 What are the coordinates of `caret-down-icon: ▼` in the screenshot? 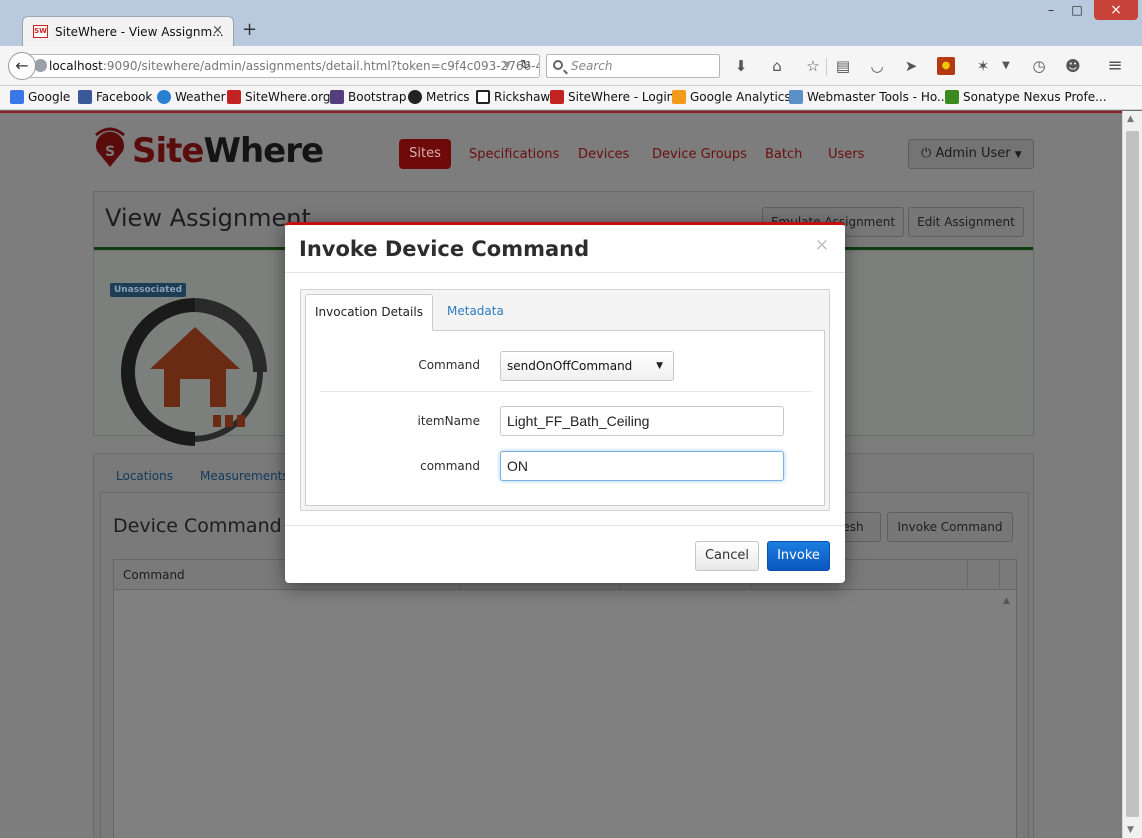 It's located at (1018, 155).